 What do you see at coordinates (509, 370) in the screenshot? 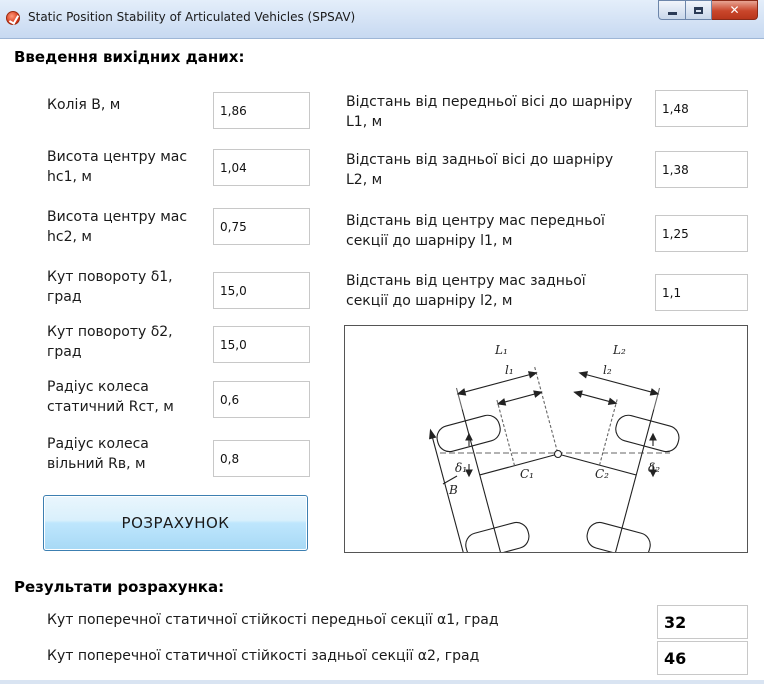
I see `l1-dim-label: l₁` at bounding box center [509, 370].